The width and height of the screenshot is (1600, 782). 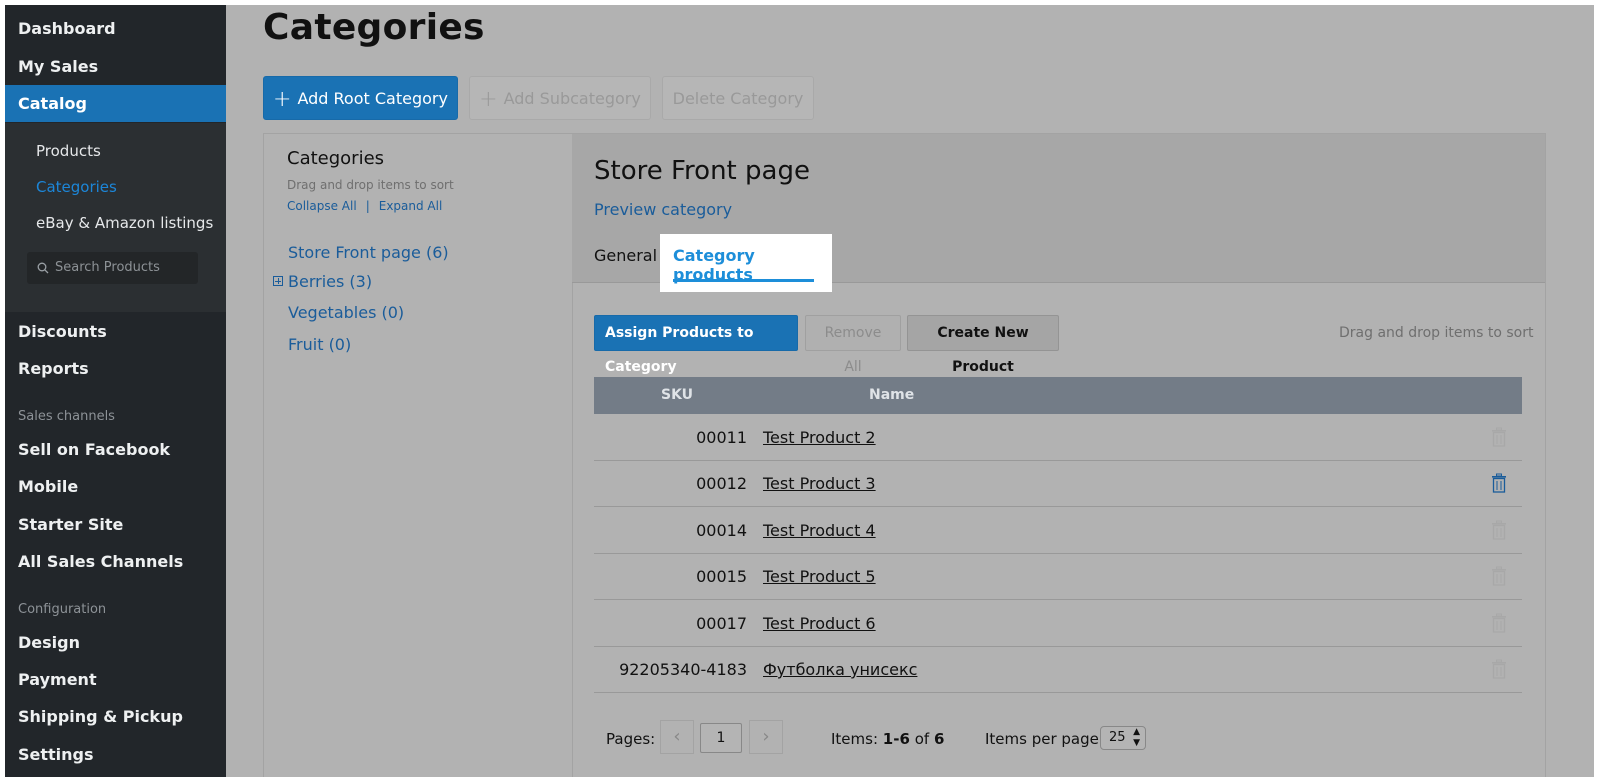 I want to click on nav-design: Design, so click(x=115, y=642).